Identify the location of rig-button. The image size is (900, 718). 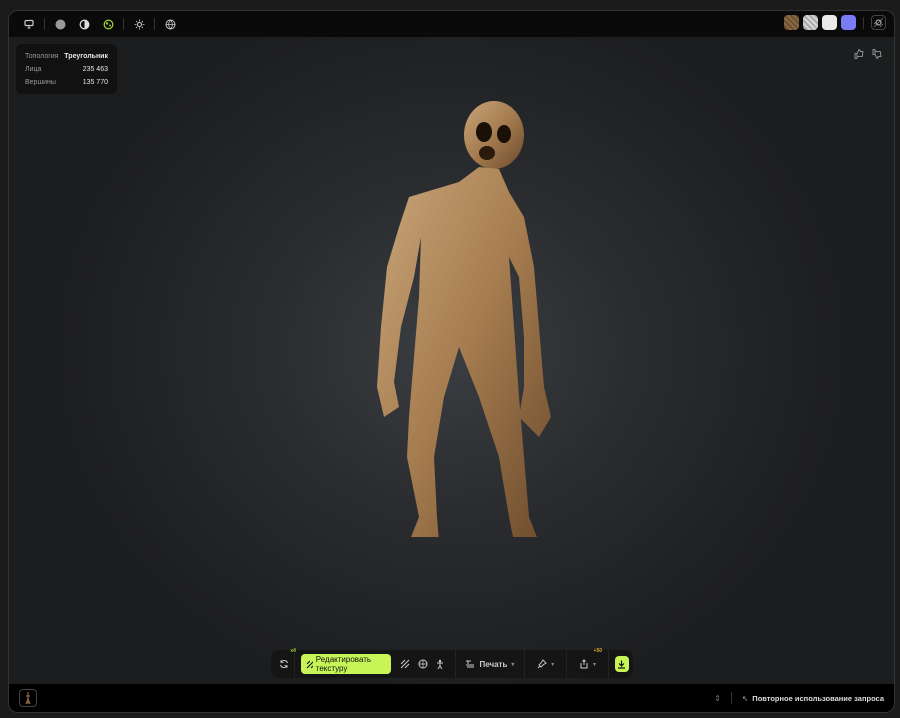
(439, 664).